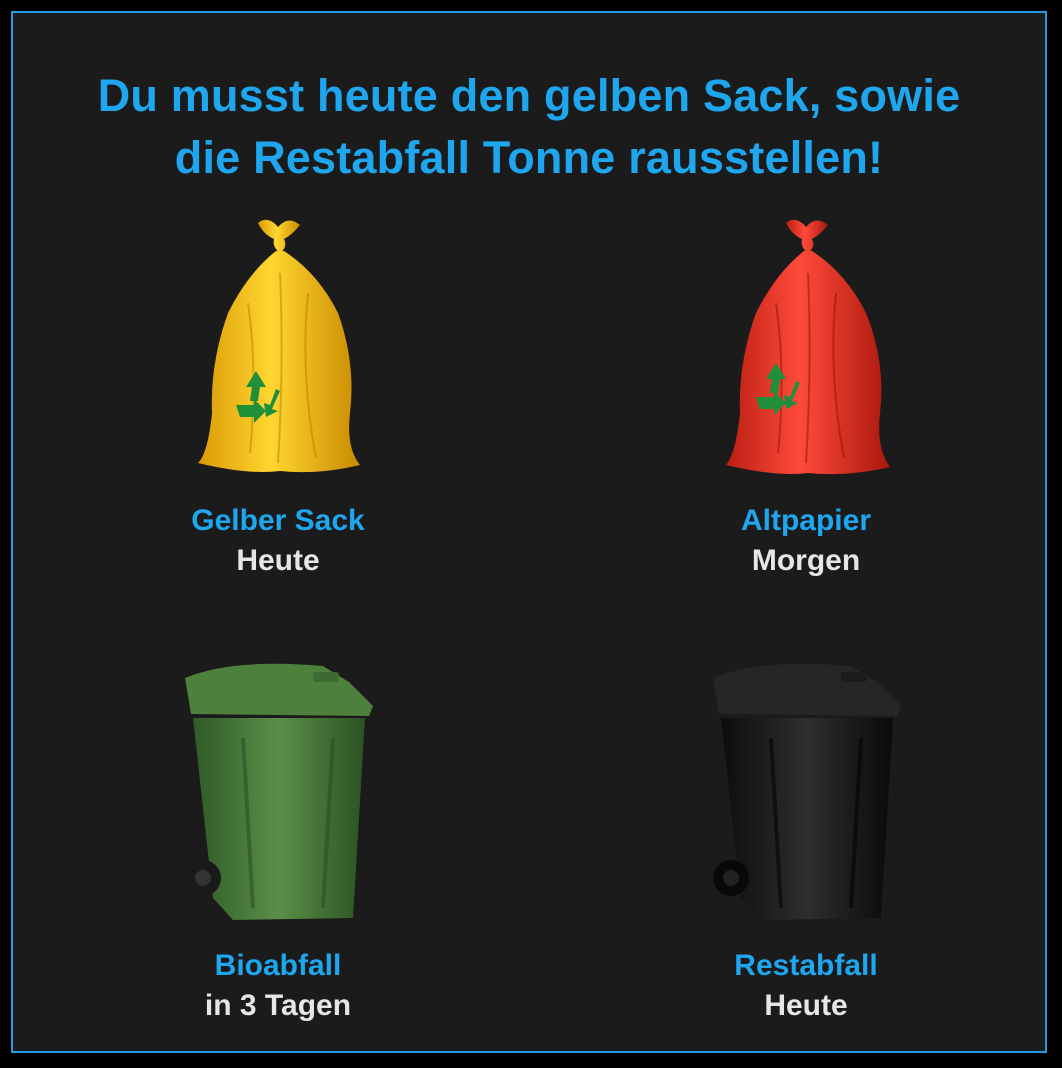 This screenshot has width=1062, height=1068. Describe the element at coordinates (278, 520) in the screenshot. I see `waste-item-name: Gelber Sack` at that location.